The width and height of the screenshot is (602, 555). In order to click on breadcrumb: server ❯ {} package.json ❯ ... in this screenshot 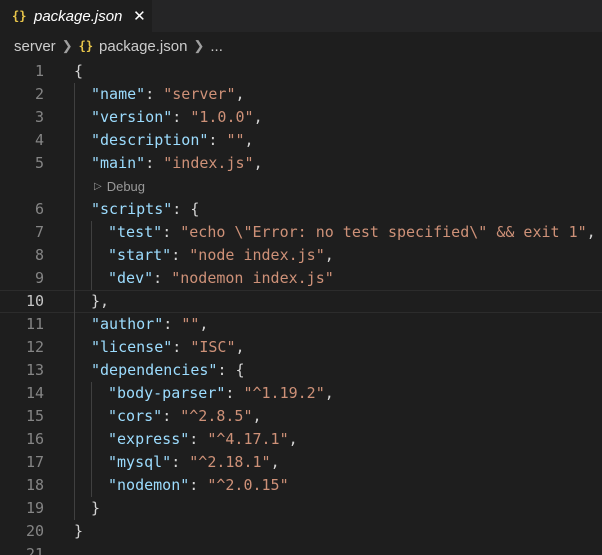, I will do `click(301, 46)`.